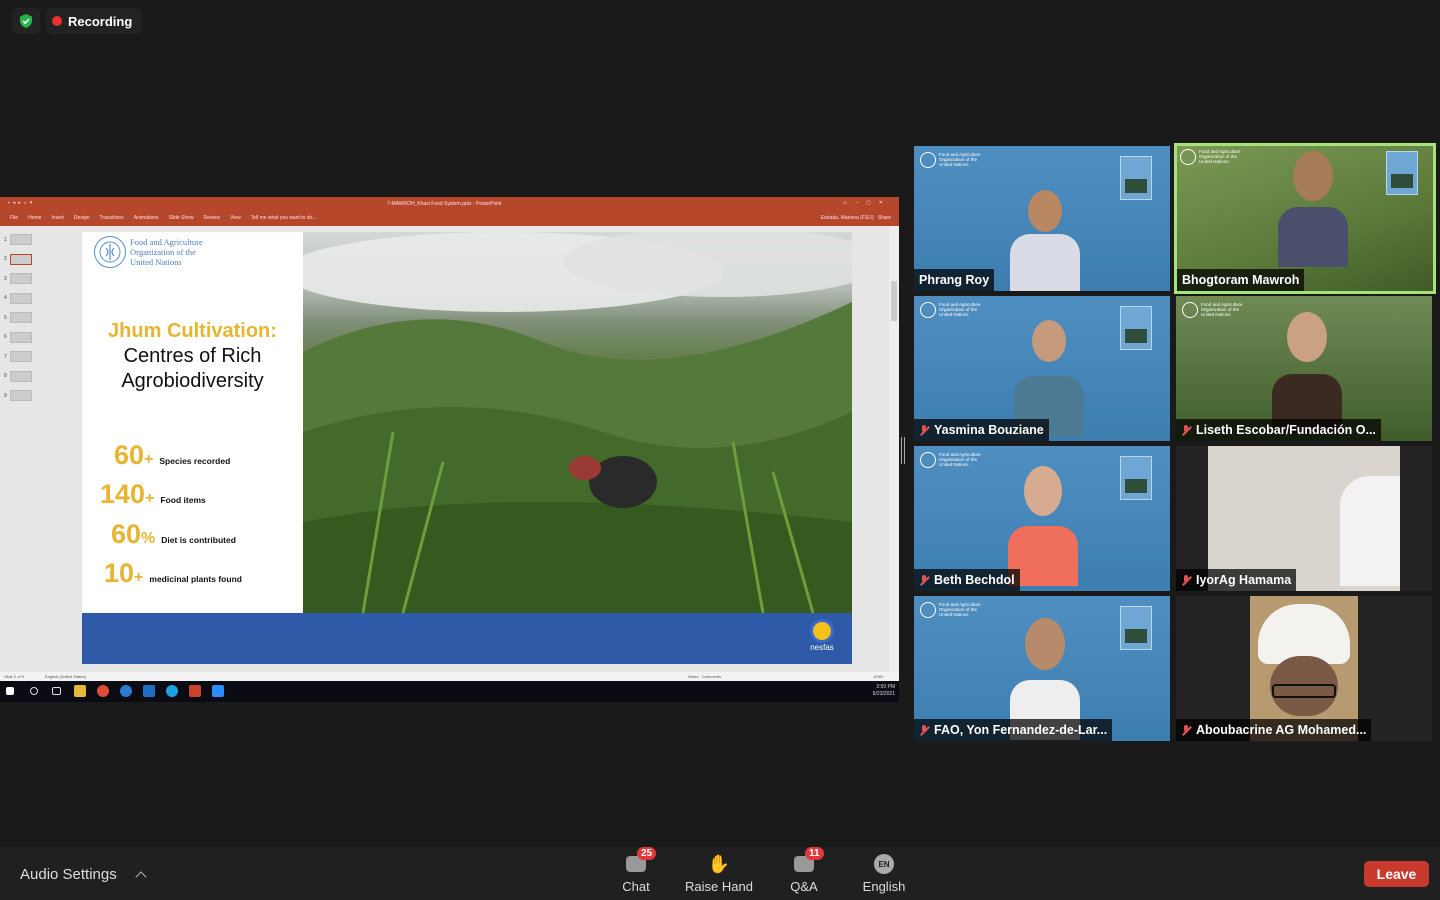  I want to click on ribbon-tab: Slide Show, so click(181, 218).